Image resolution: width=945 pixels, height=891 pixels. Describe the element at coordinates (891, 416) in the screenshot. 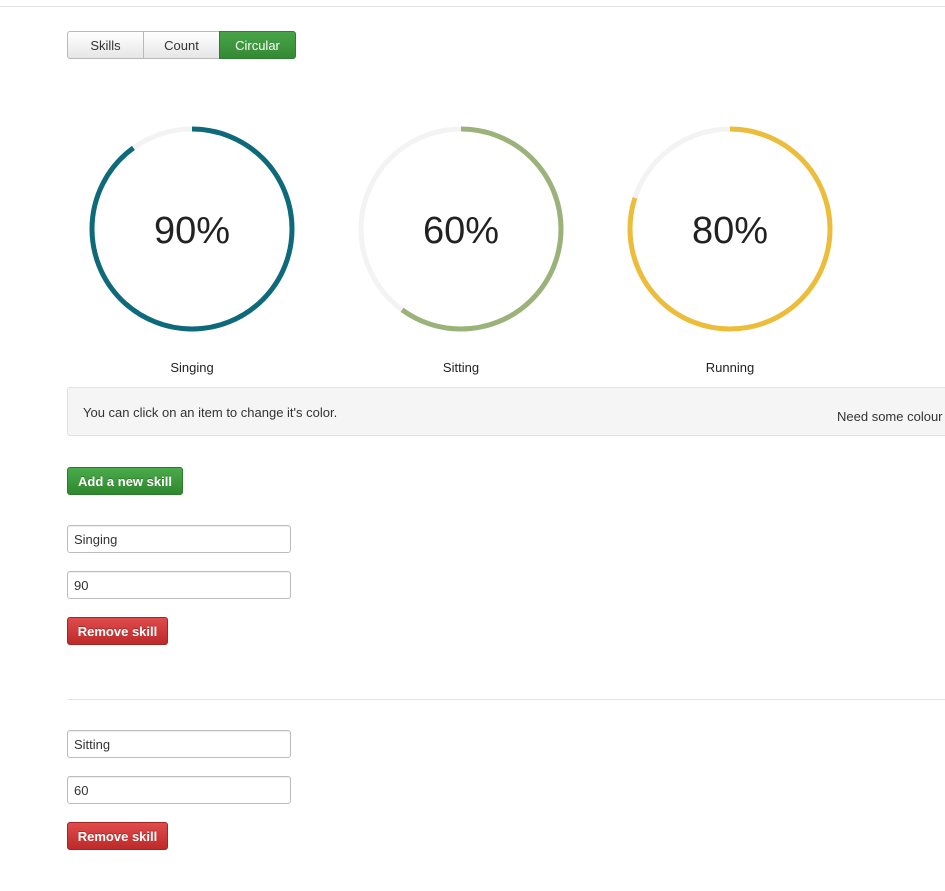

I see `colour-help-link: Need some colour i` at that location.